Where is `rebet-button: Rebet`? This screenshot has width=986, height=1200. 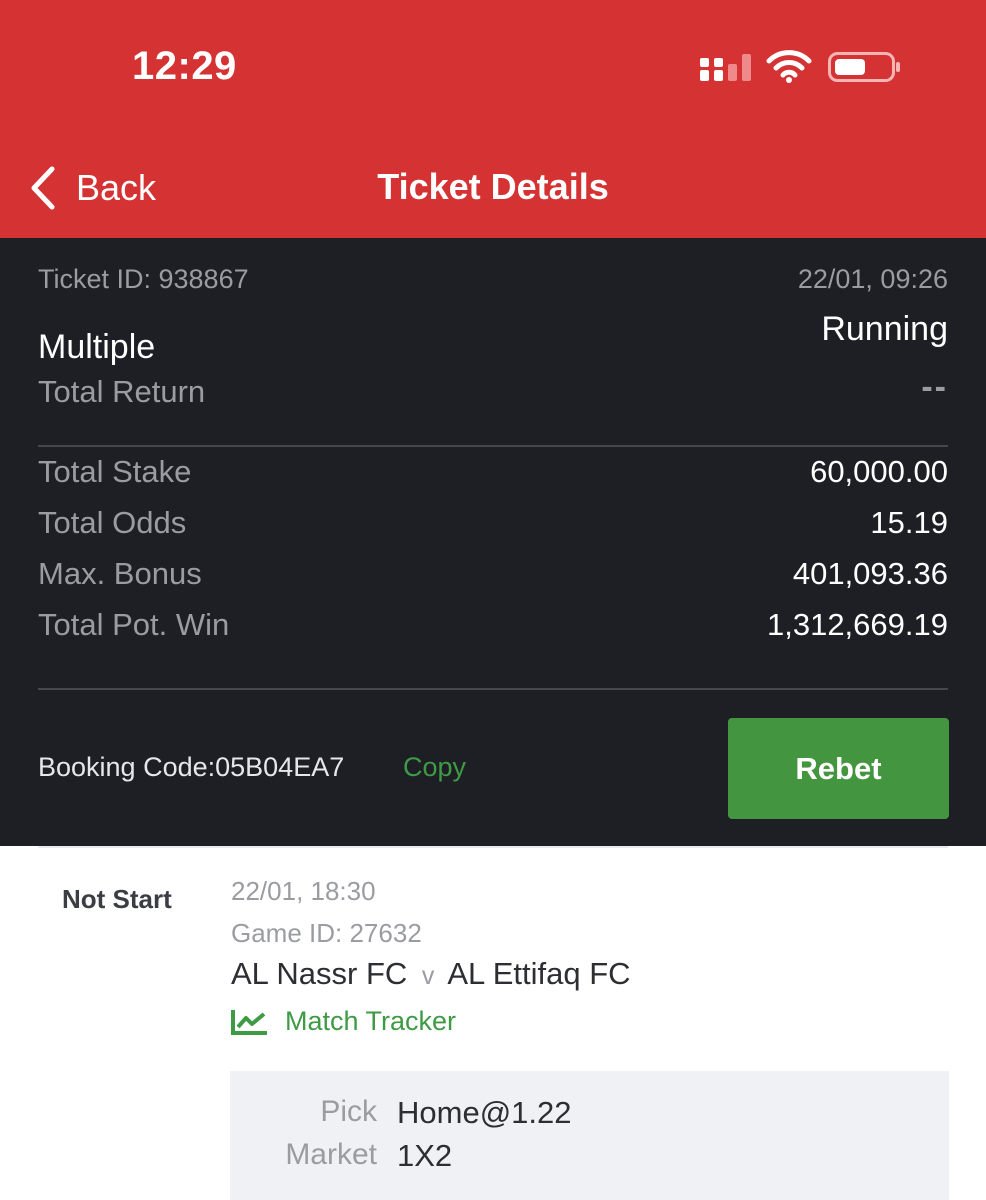
rebet-button: Rebet is located at coordinates (838, 768).